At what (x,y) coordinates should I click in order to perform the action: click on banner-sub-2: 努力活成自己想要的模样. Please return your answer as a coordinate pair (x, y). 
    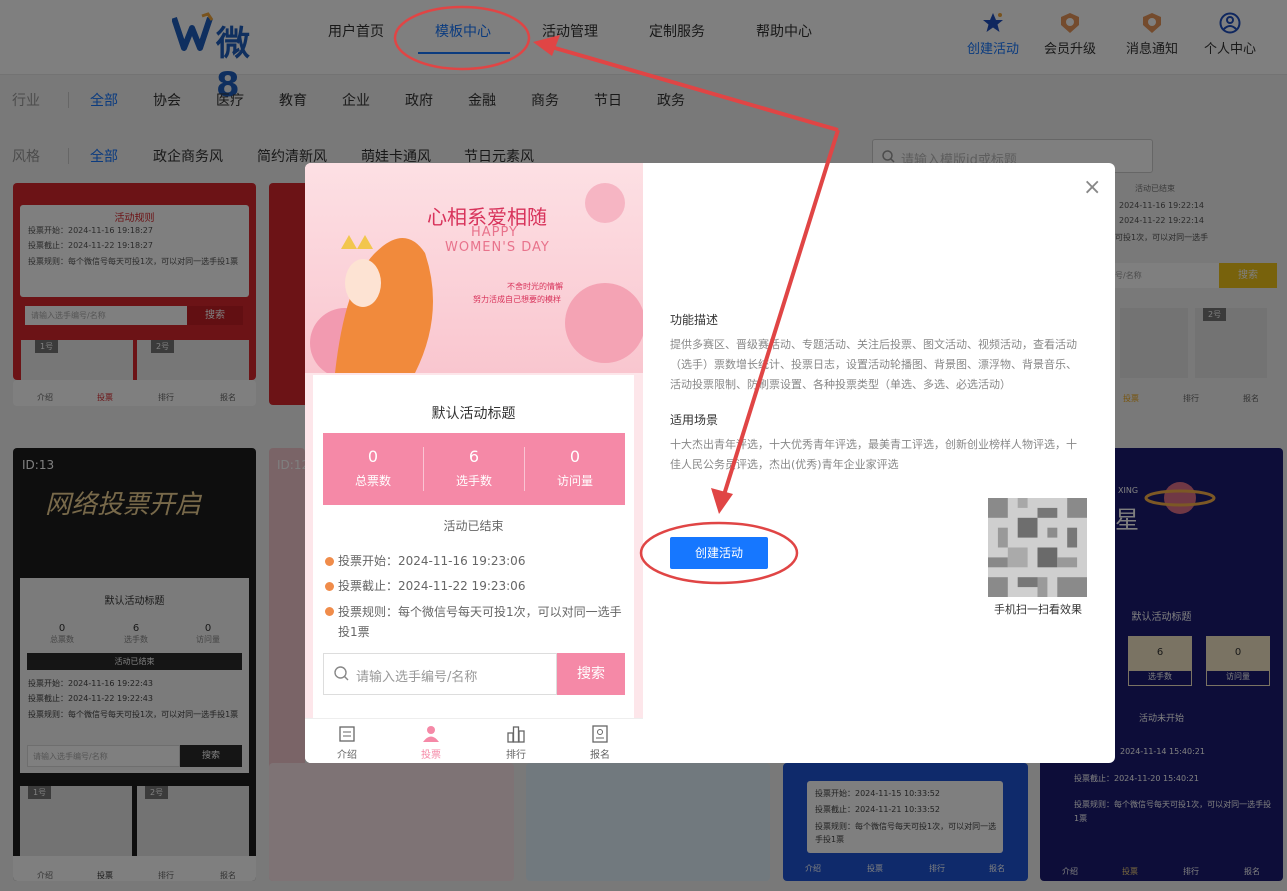
    Looking at the image, I should click on (517, 299).